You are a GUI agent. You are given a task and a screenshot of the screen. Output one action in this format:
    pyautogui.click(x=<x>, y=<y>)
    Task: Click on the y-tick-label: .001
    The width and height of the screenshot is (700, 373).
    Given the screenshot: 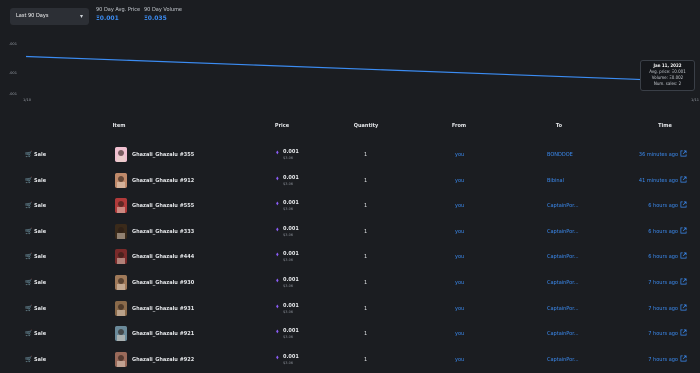 What is the action you would take?
    pyautogui.click(x=13, y=73)
    